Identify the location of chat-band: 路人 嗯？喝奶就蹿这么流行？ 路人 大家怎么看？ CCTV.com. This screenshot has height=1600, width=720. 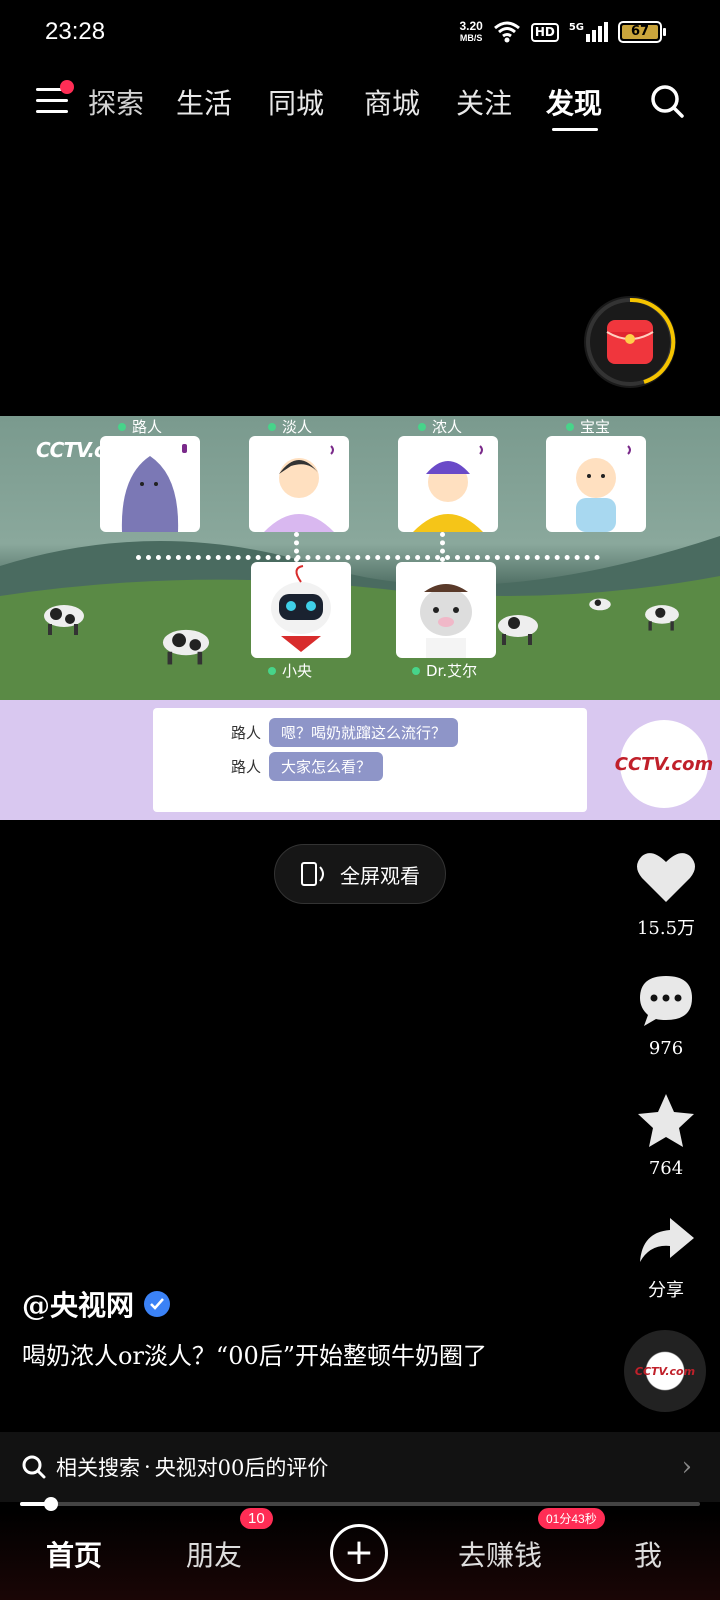
(360, 760).